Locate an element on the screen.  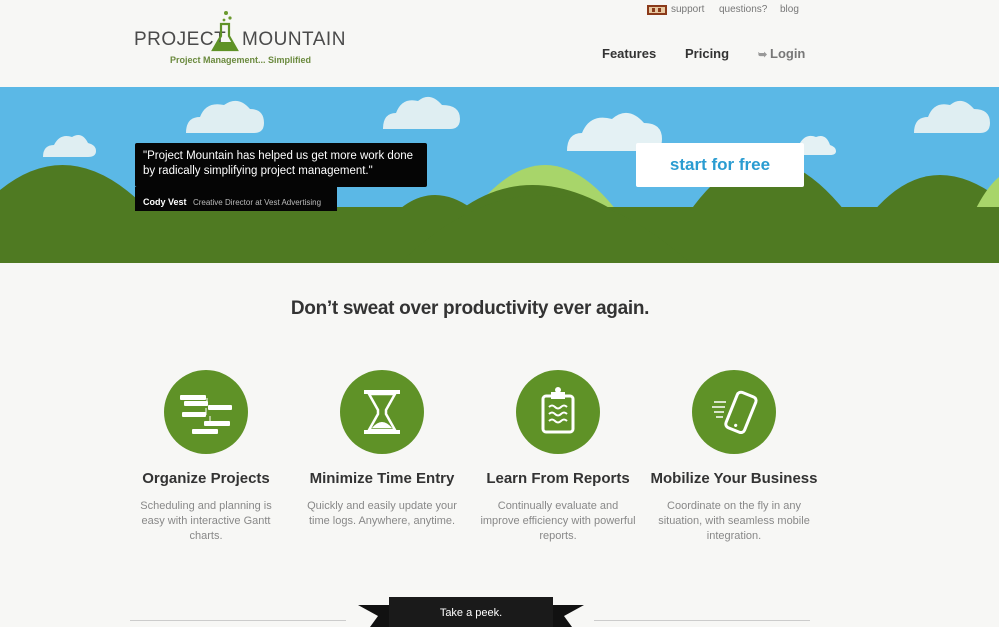
hourglass-icon is located at coordinates (382, 412).